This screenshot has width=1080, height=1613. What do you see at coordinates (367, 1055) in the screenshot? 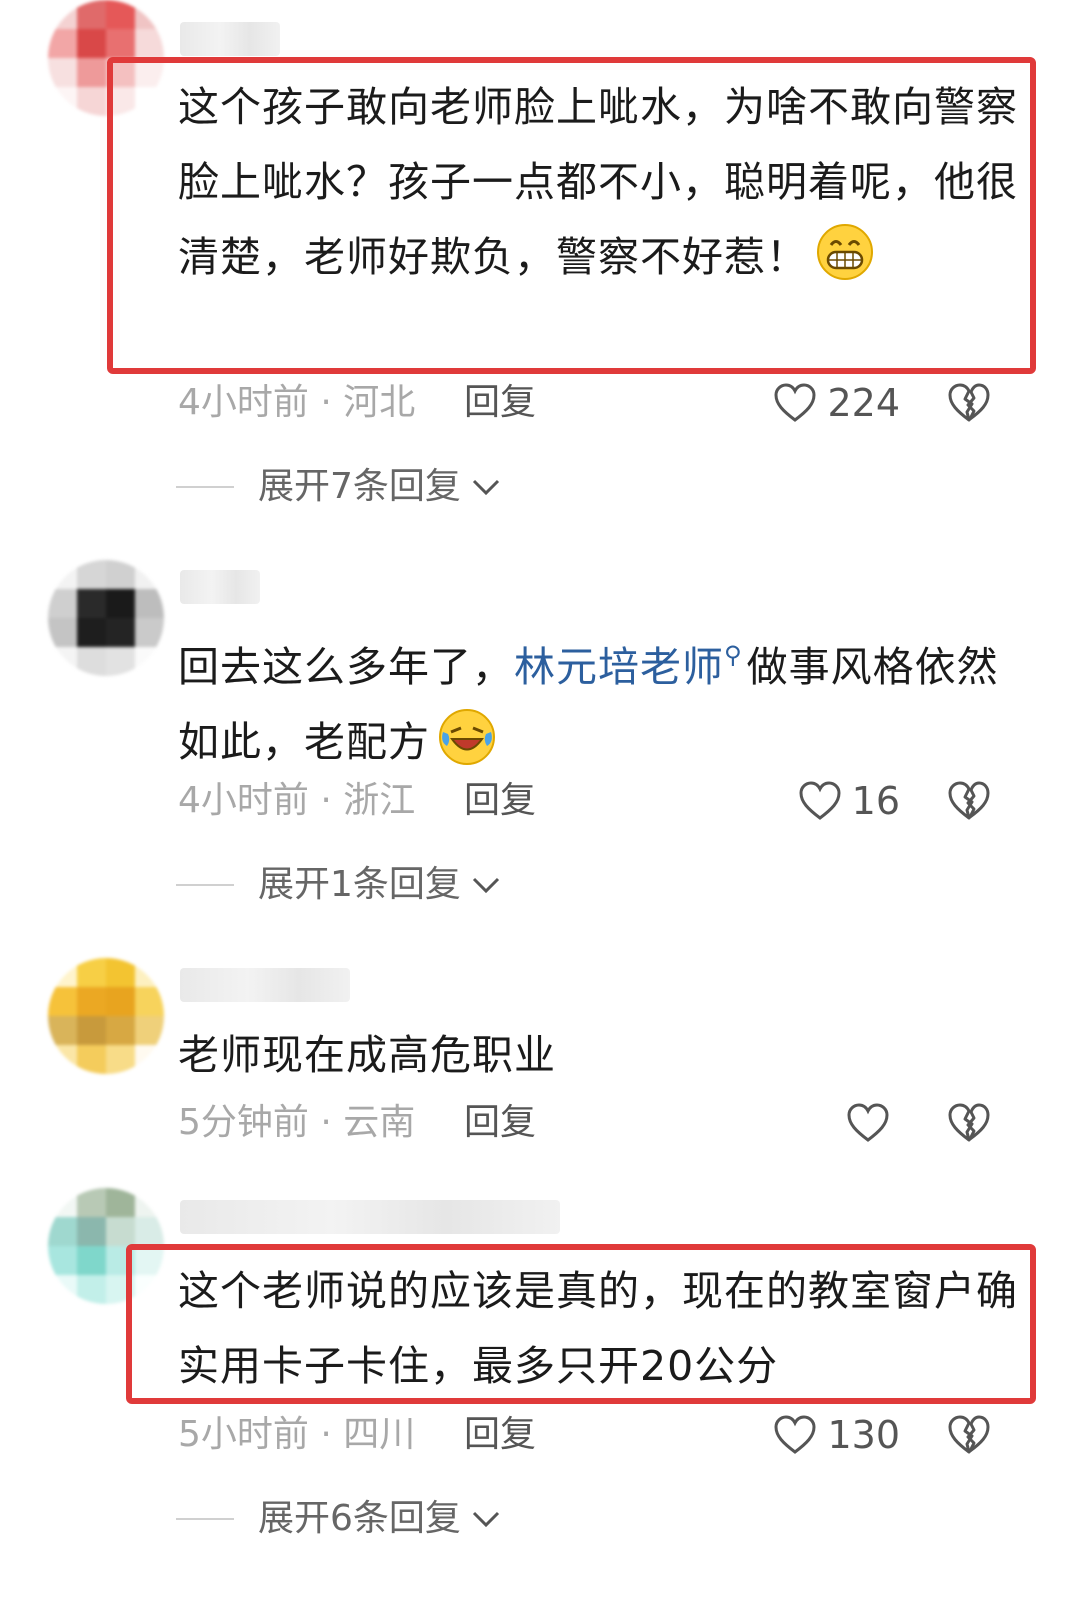
I see `comment-text: 老师现在成高危职业` at bounding box center [367, 1055].